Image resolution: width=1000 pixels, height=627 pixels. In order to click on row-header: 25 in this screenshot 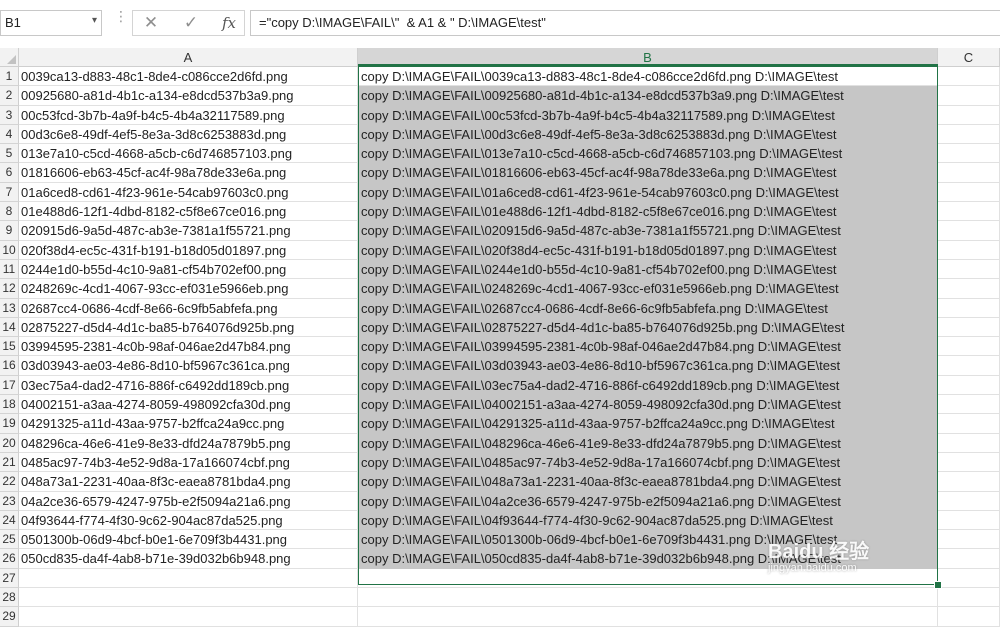, I will do `click(9, 540)`.